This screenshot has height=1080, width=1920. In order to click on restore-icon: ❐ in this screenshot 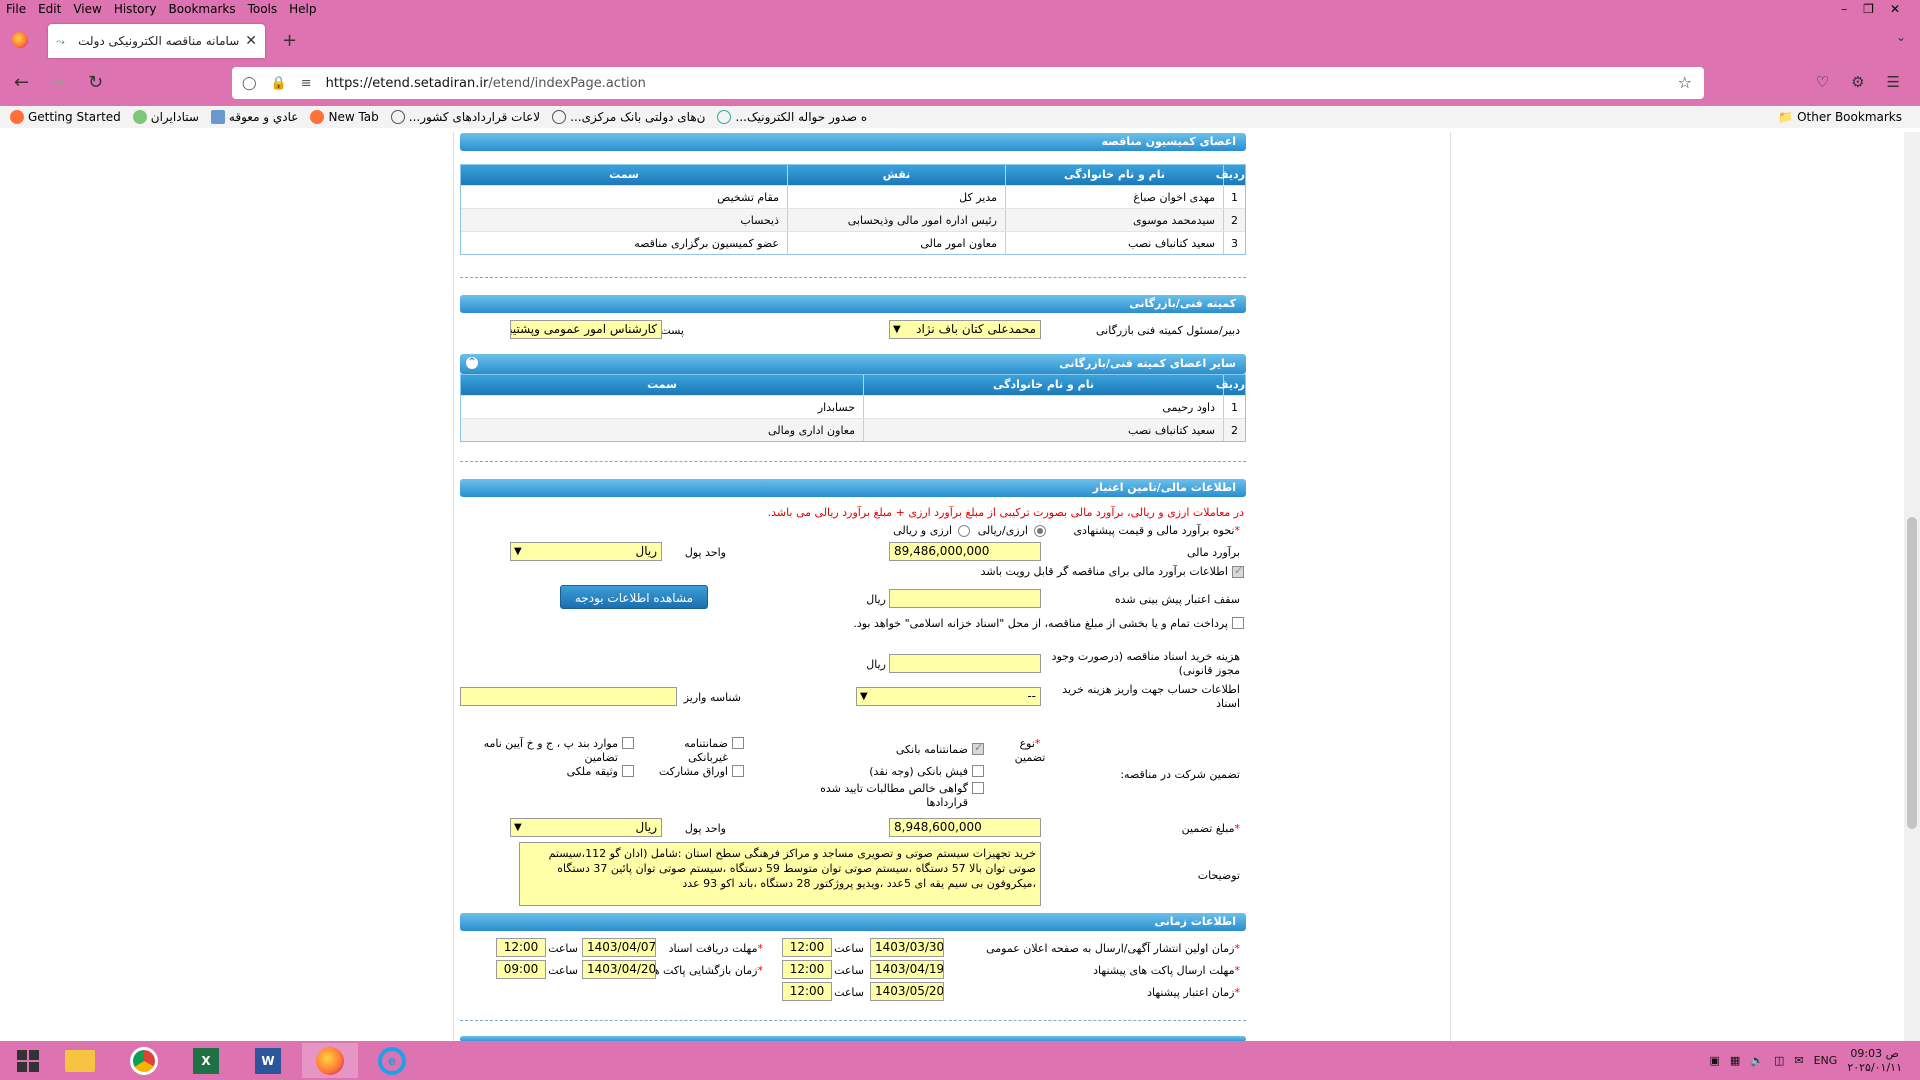, I will do `click(1868, 9)`.